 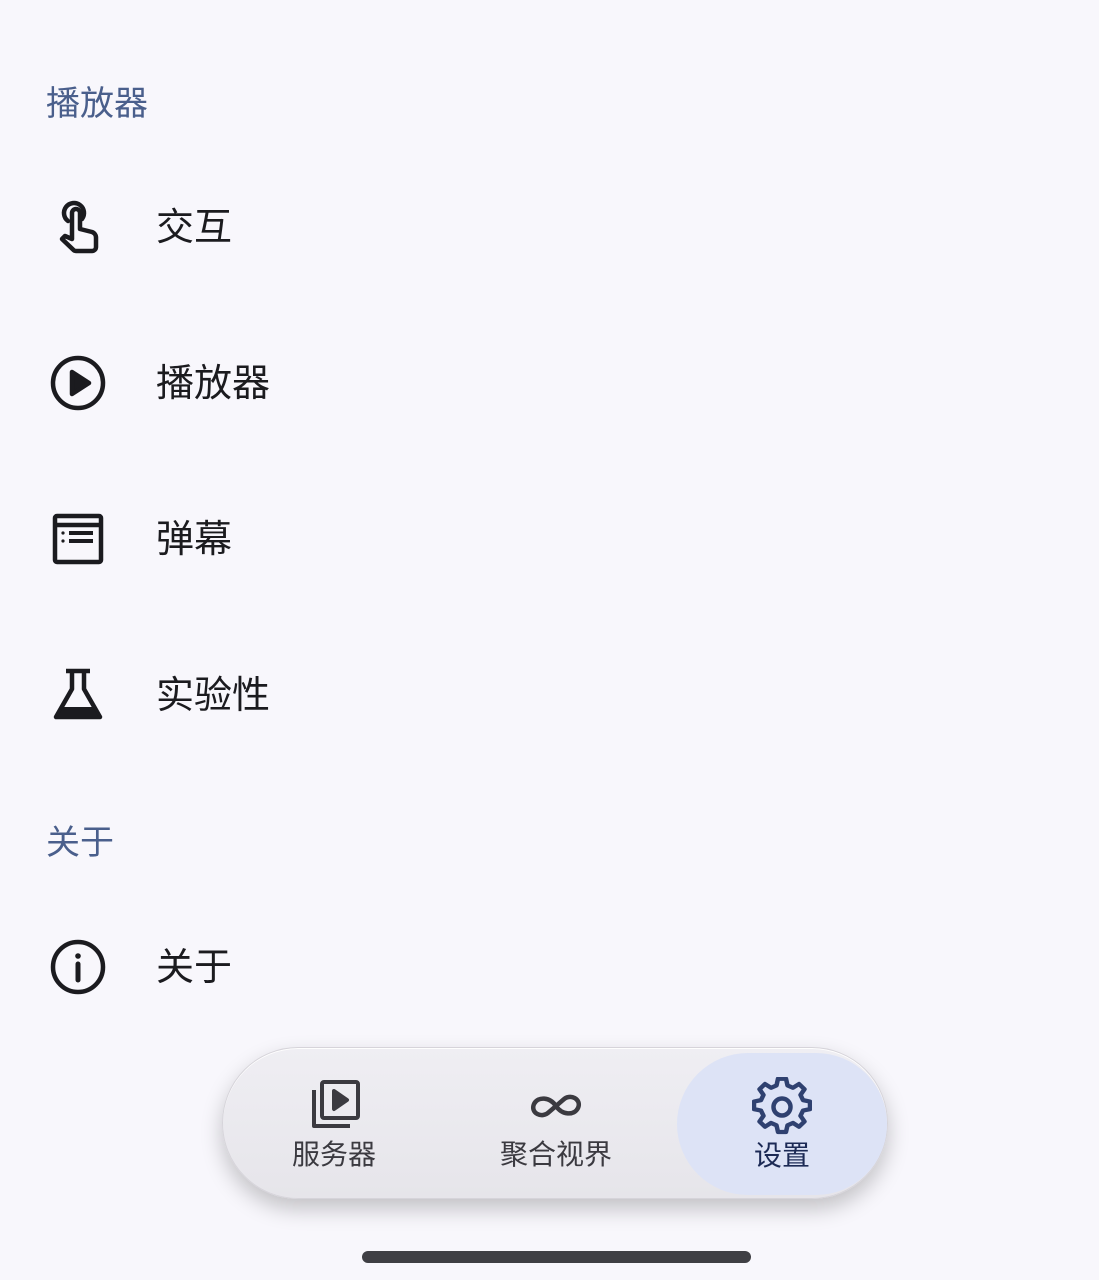 I want to click on nav-tab-settings: 设置, so click(x=782, y=1124).